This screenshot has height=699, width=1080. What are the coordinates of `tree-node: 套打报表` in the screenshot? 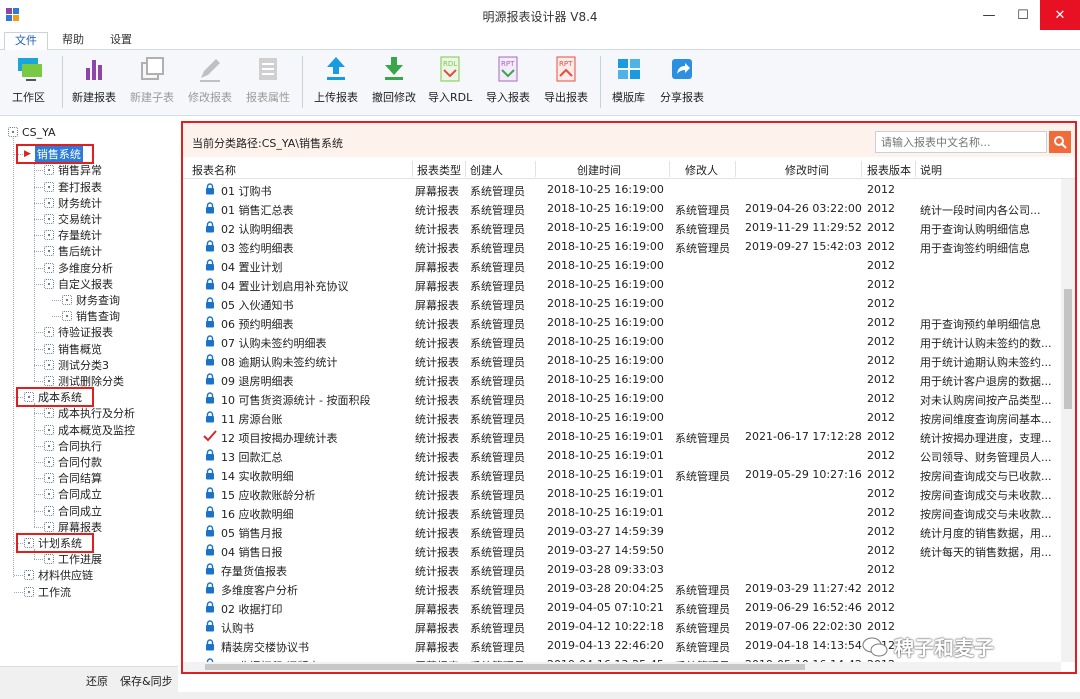 It's located at (73, 187).